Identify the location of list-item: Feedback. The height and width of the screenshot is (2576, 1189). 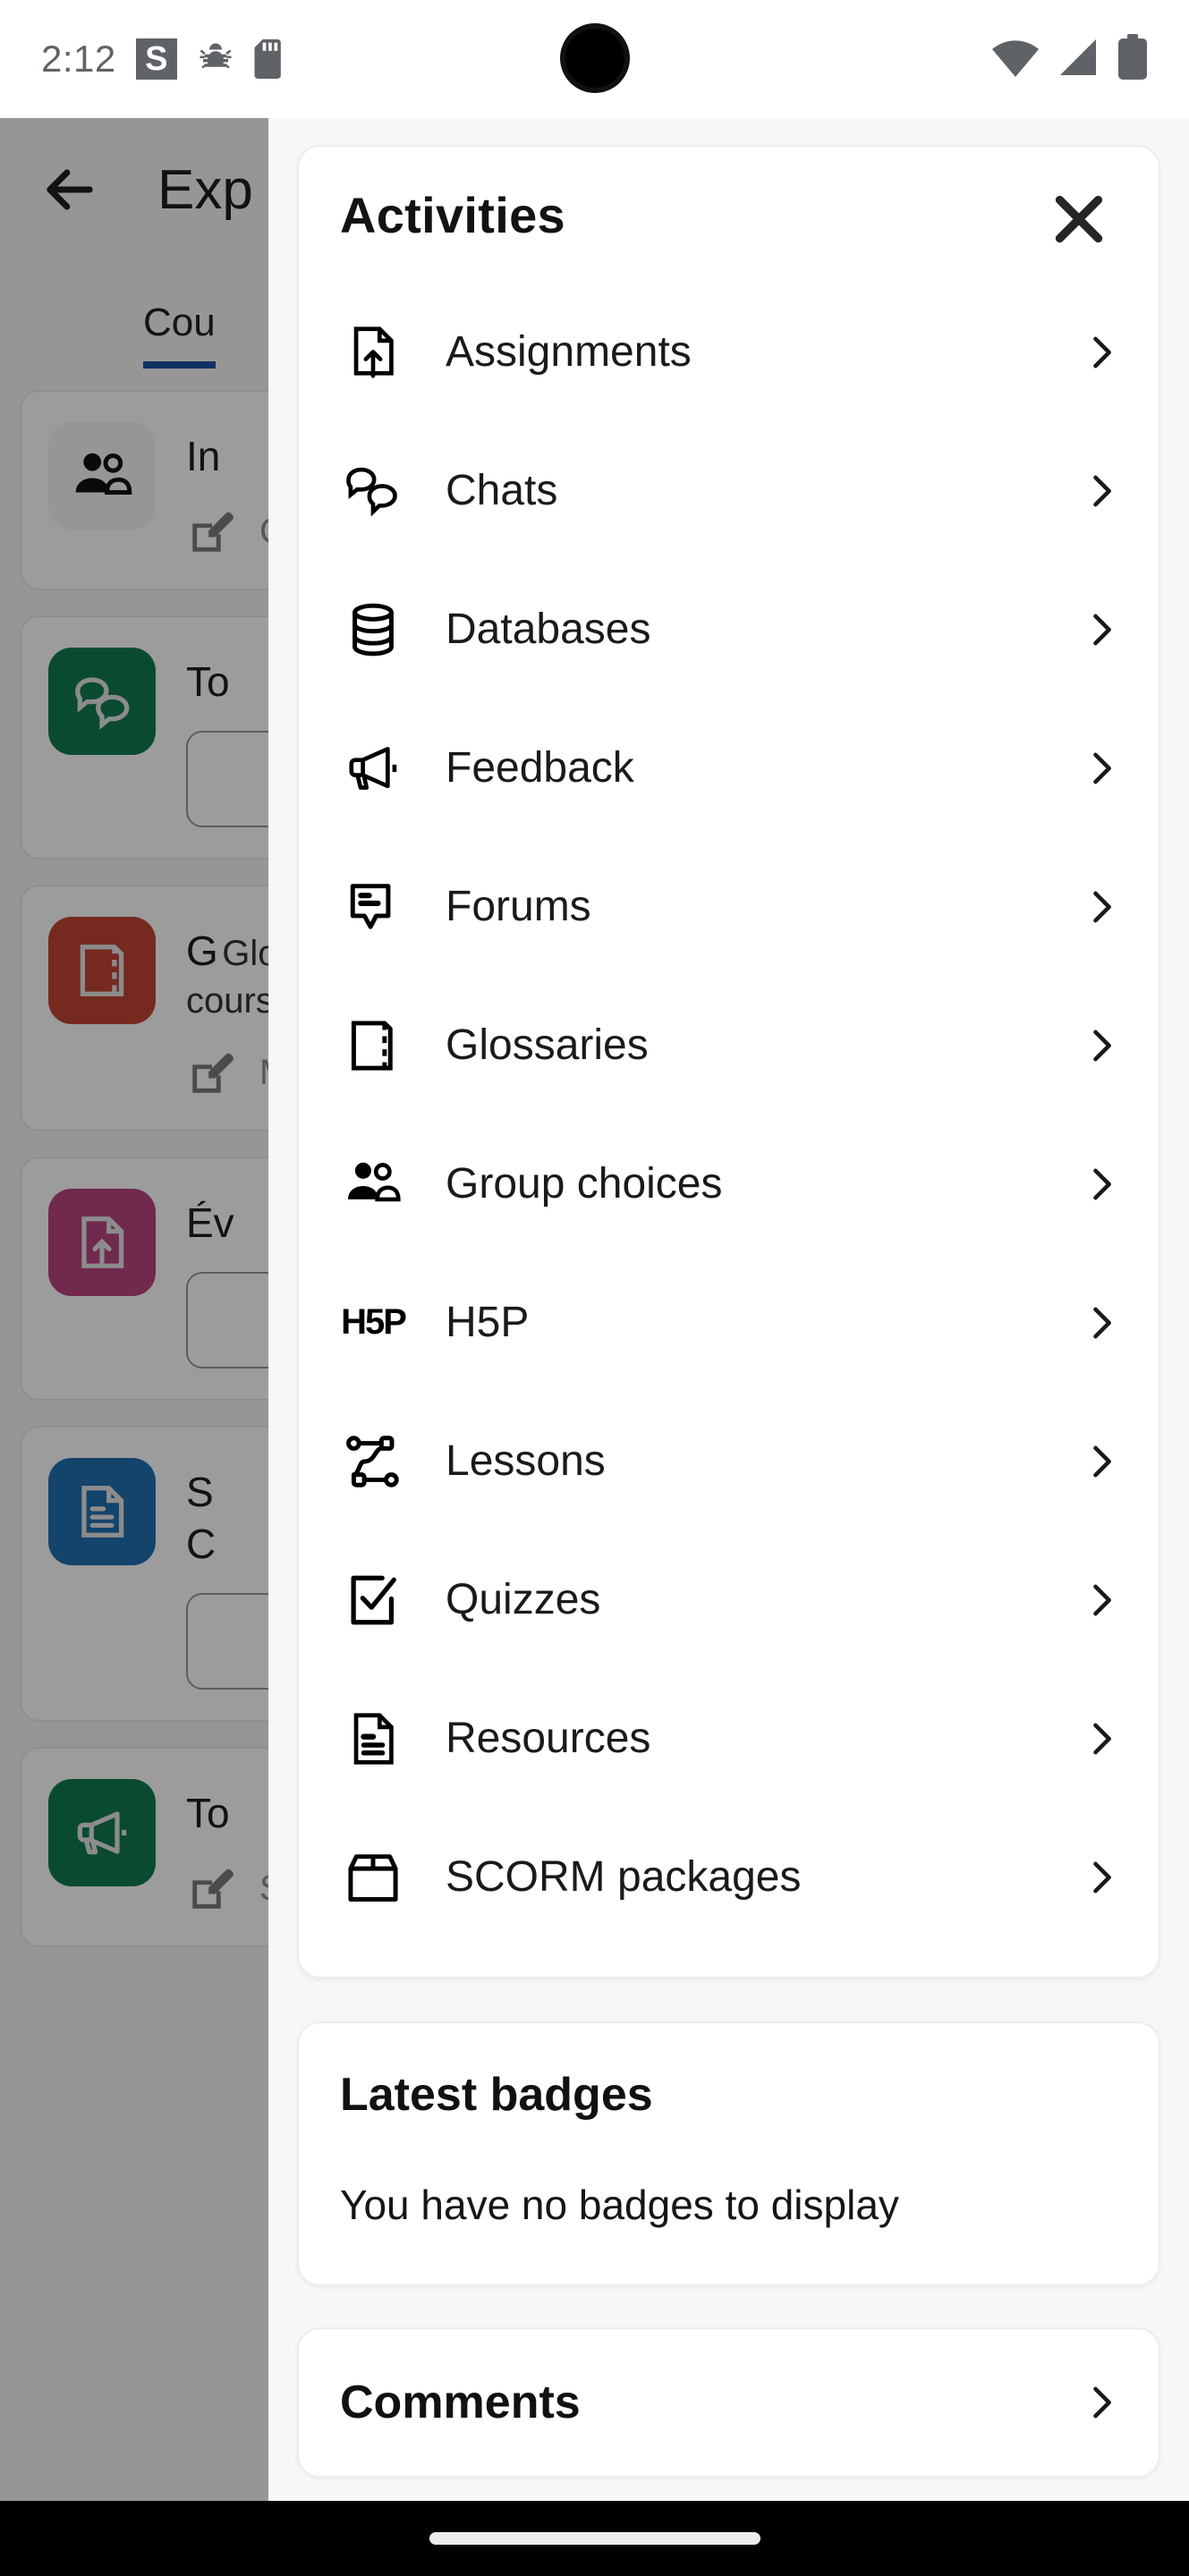
(729, 768).